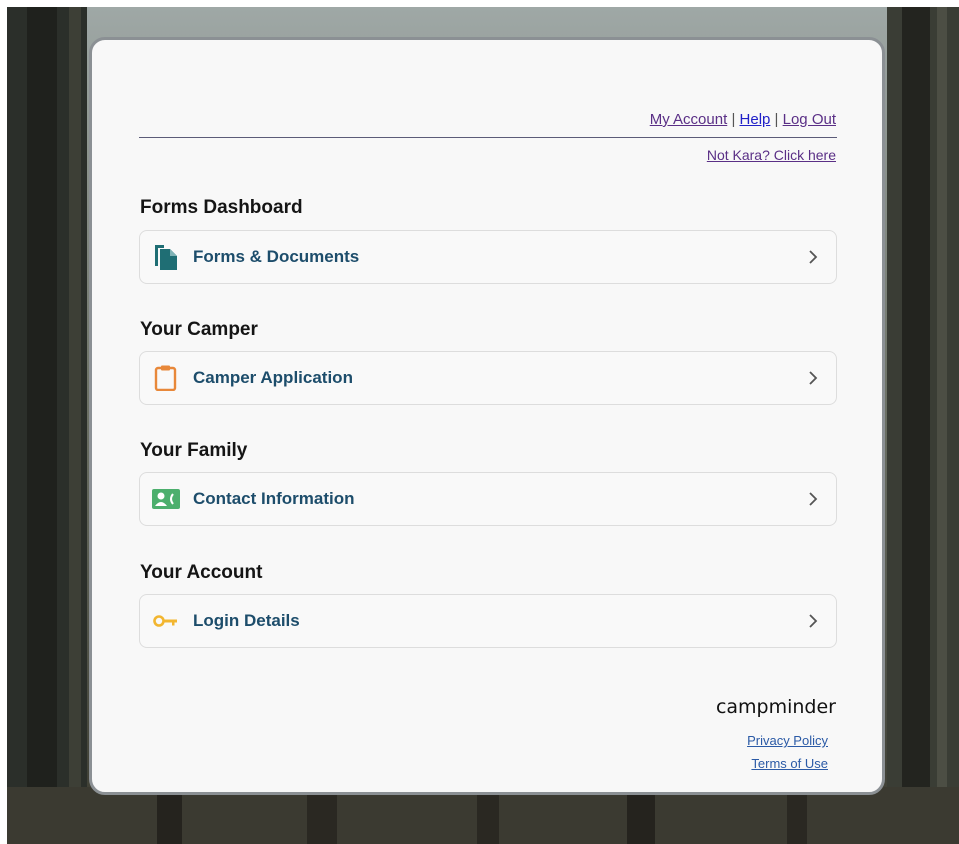 The width and height of the screenshot is (959, 844). What do you see at coordinates (165, 621) in the screenshot?
I see `key-icon` at bounding box center [165, 621].